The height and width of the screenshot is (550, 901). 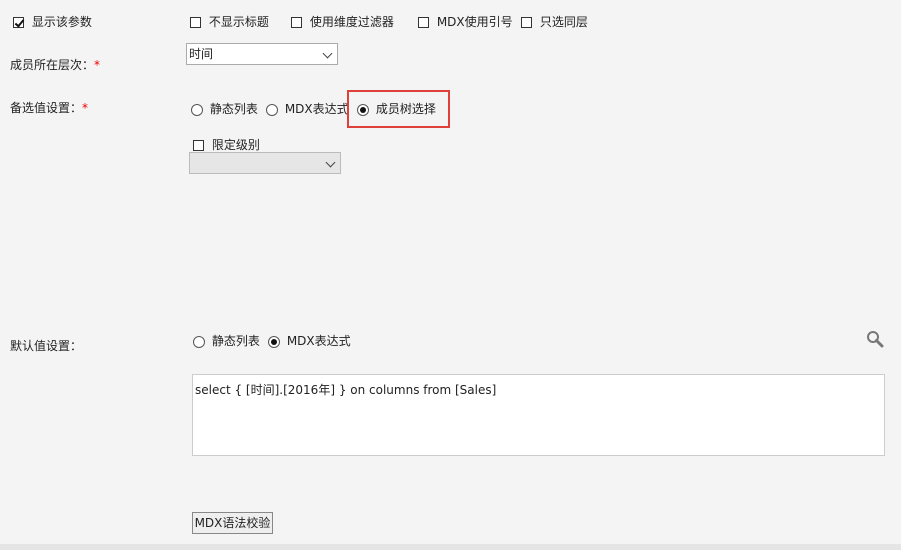 I want to click on default-mdx-radio, so click(x=274, y=341).